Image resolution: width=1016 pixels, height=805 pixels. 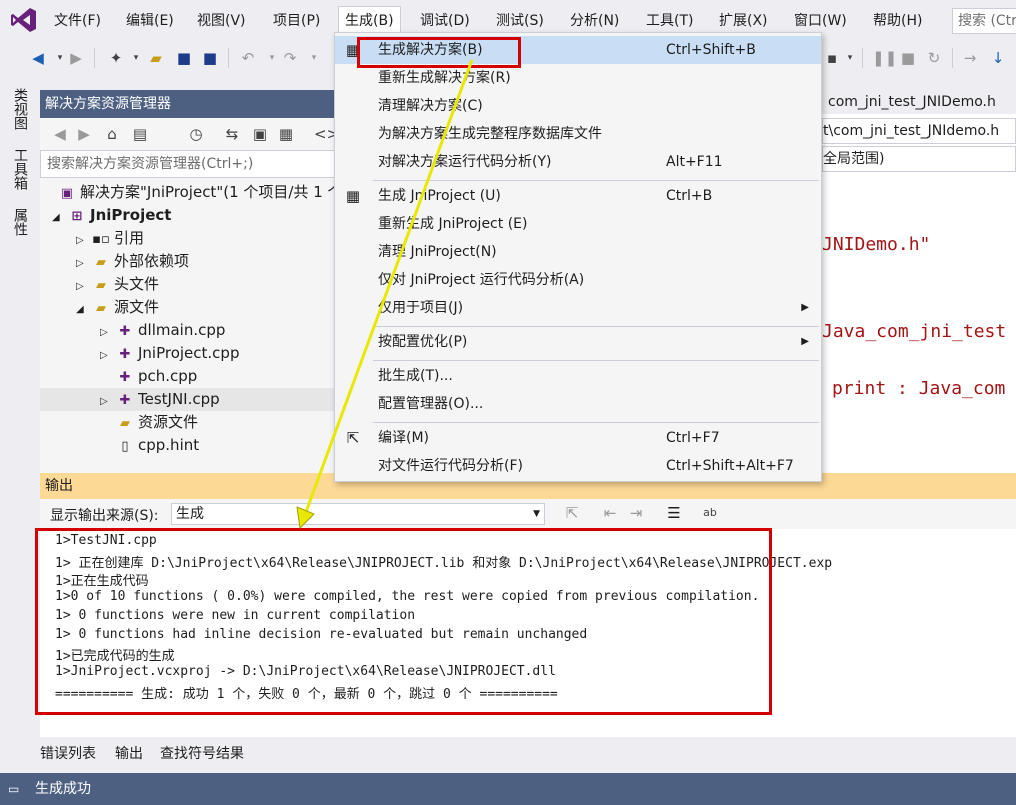 What do you see at coordinates (202, 753) in the screenshot?
I see `tab-find-symbol-results: 查找符号结果` at bounding box center [202, 753].